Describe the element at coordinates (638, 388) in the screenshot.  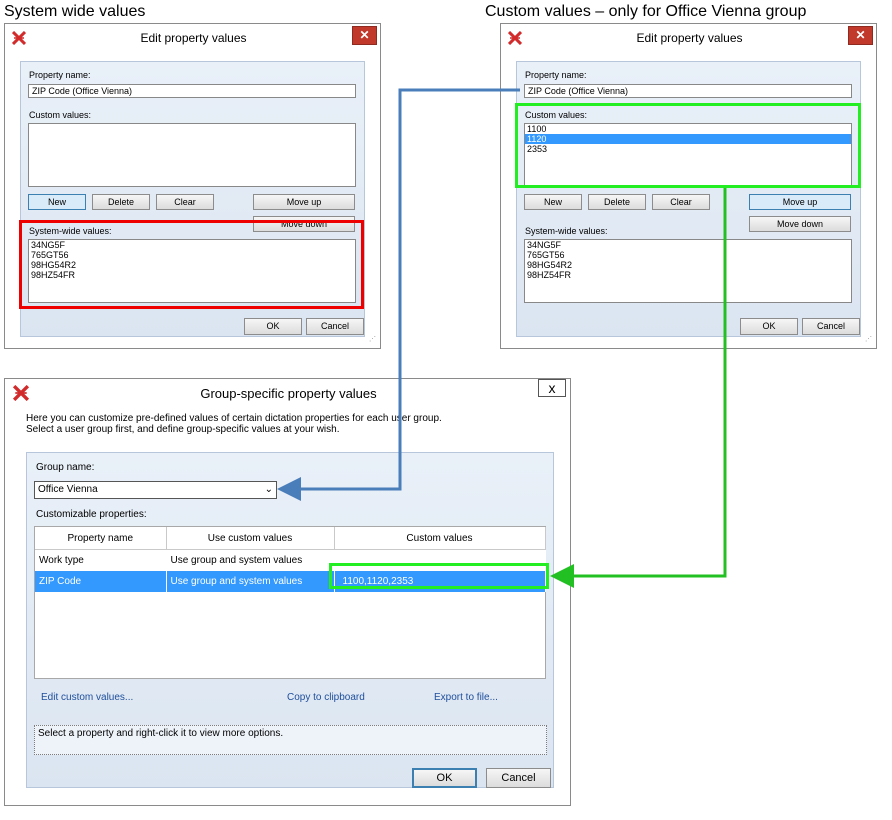
I see `green-connector-arrow` at that location.